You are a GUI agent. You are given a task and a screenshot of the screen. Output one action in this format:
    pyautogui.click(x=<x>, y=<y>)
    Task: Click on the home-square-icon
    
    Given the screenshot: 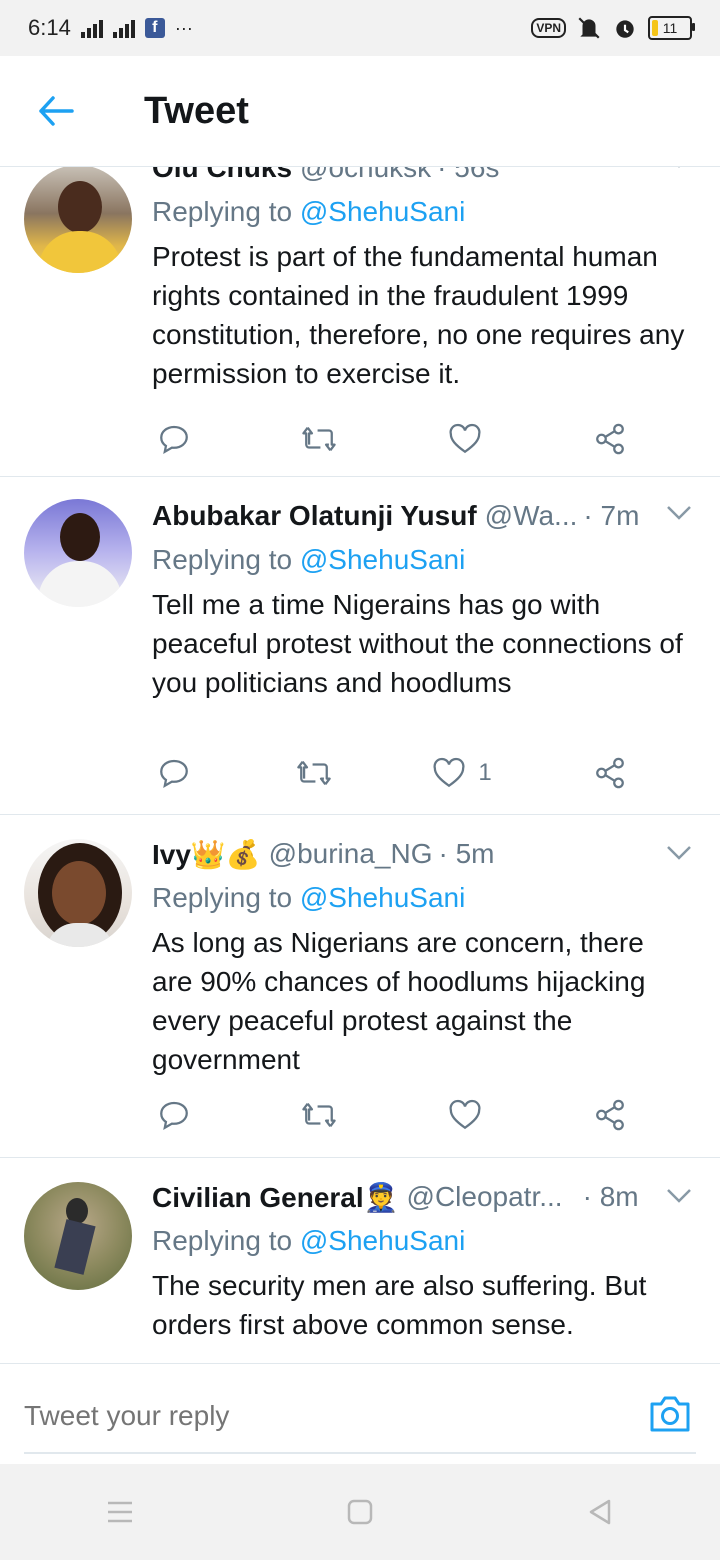 What is the action you would take?
    pyautogui.click(x=360, y=1512)
    